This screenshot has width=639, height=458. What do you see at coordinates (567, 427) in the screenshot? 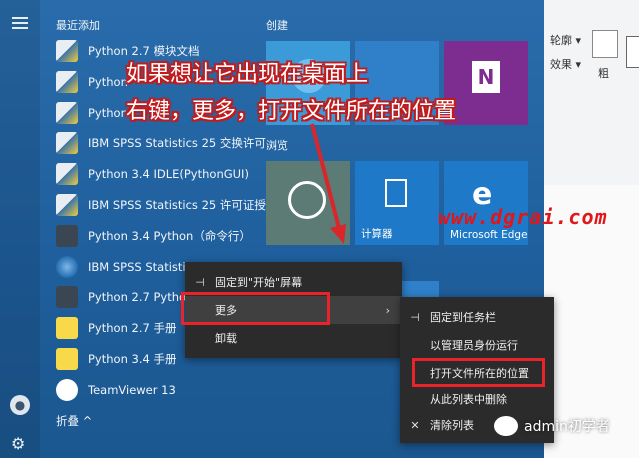
I see `wechat-caption-text: admin初学者` at bounding box center [567, 427].